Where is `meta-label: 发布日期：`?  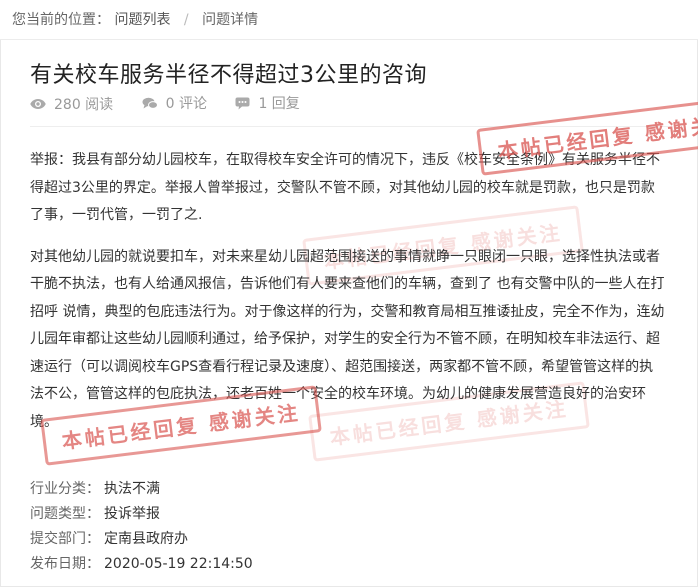 meta-label: 发布日期： is located at coordinates (65, 564).